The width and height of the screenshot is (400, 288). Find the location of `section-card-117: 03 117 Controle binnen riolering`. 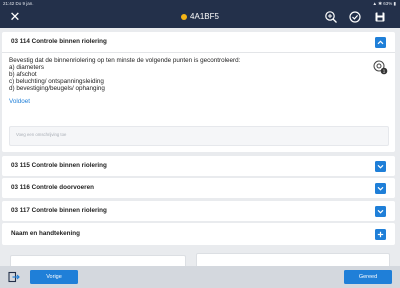

section-card-117: 03 117 Controle binnen riolering is located at coordinates (198, 211).